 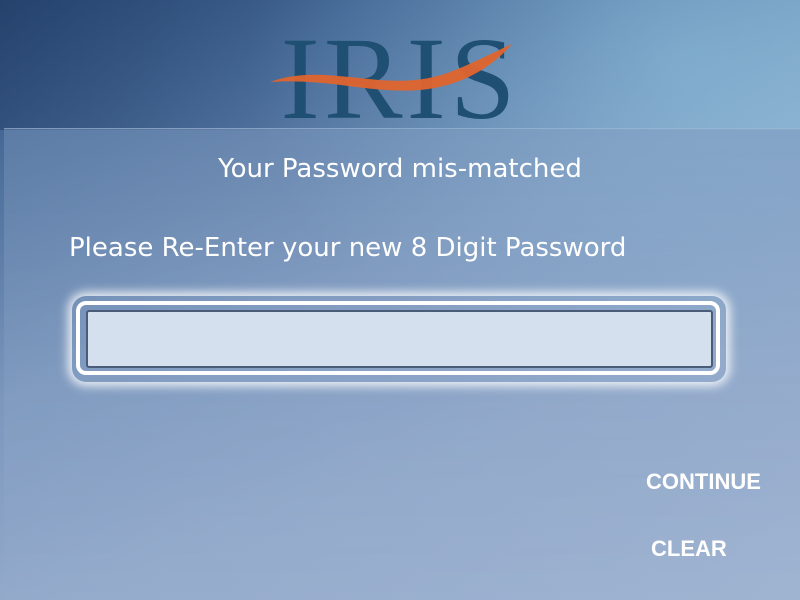 I want to click on continue-button: CONTINUE, so click(x=703, y=482).